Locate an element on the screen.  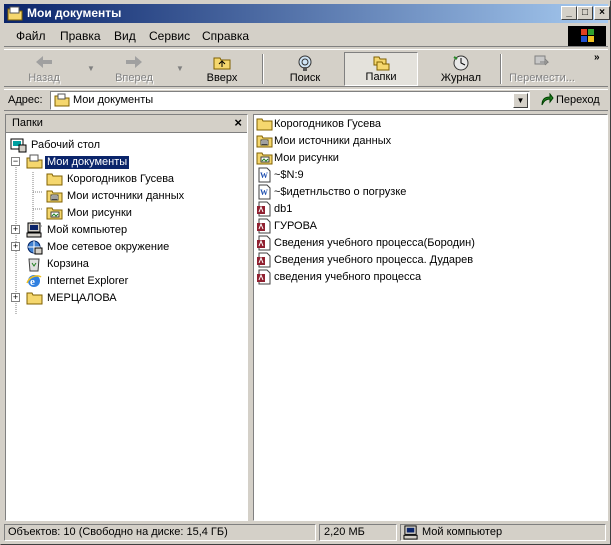
menu-edit: Правка is located at coordinates (80, 36).